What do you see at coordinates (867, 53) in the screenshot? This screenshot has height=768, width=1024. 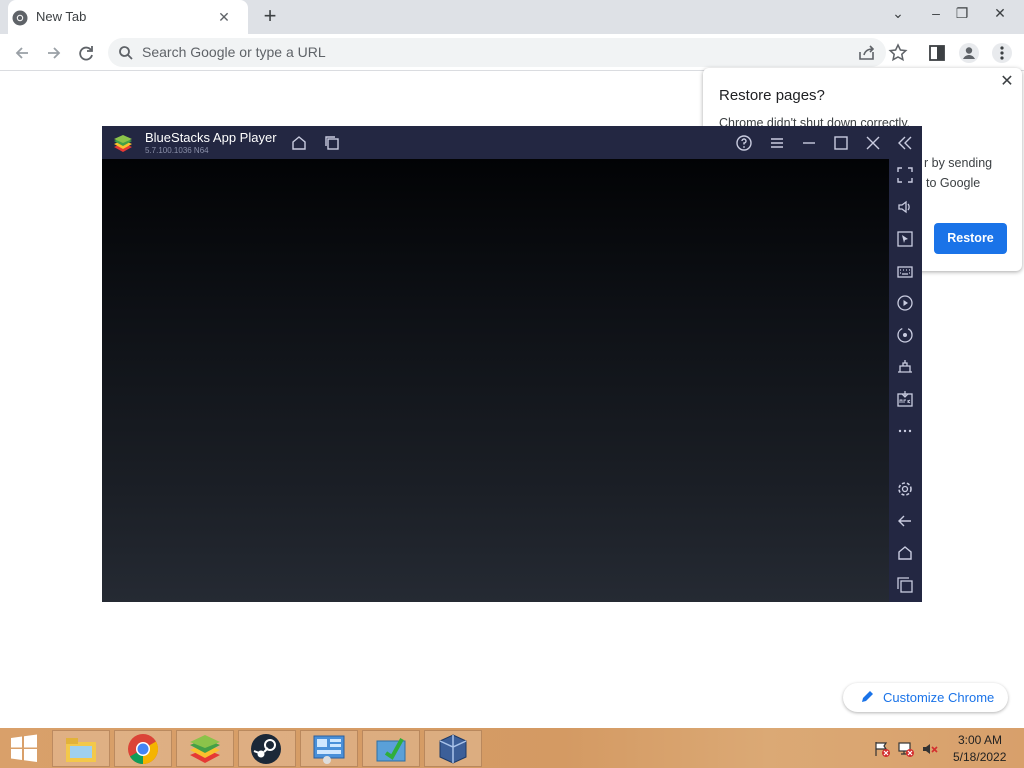 I see `share-icon` at bounding box center [867, 53].